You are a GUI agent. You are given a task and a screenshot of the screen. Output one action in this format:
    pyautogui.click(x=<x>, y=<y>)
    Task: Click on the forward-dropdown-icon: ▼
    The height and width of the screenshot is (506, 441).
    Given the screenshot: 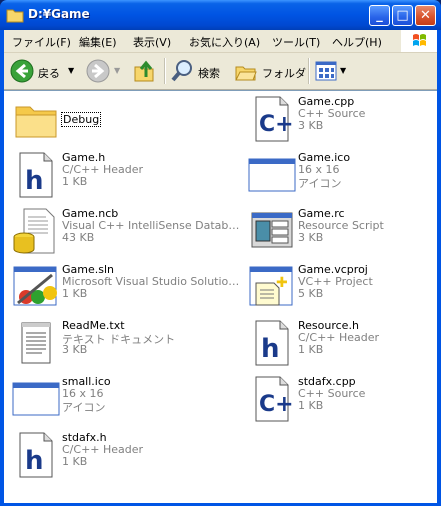 What is the action you would take?
    pyautogui.click(x=117, y=70)
    